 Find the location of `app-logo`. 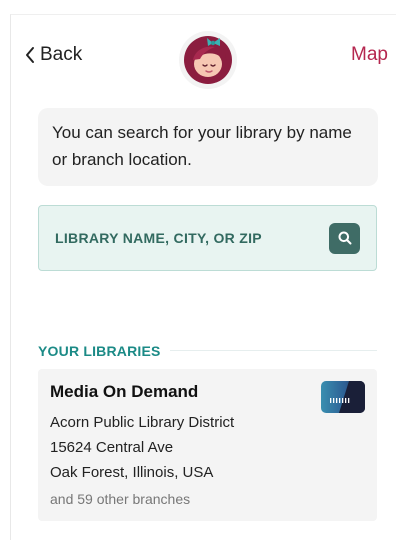

app-logo is located at coordinates (208, 60).